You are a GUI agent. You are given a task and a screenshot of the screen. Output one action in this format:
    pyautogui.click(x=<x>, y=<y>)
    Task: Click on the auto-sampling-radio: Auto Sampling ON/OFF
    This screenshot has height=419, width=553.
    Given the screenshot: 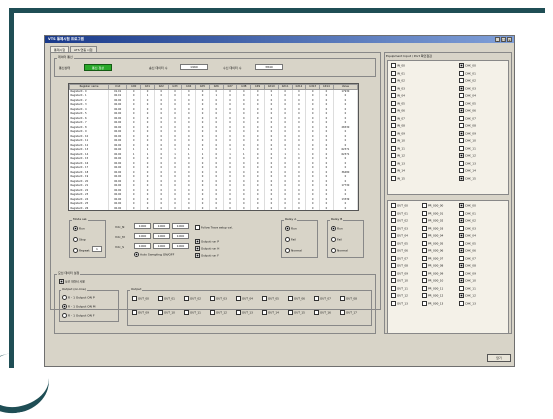 What is the action you would take?
    pyautogui.click(x=154, y=254)
    